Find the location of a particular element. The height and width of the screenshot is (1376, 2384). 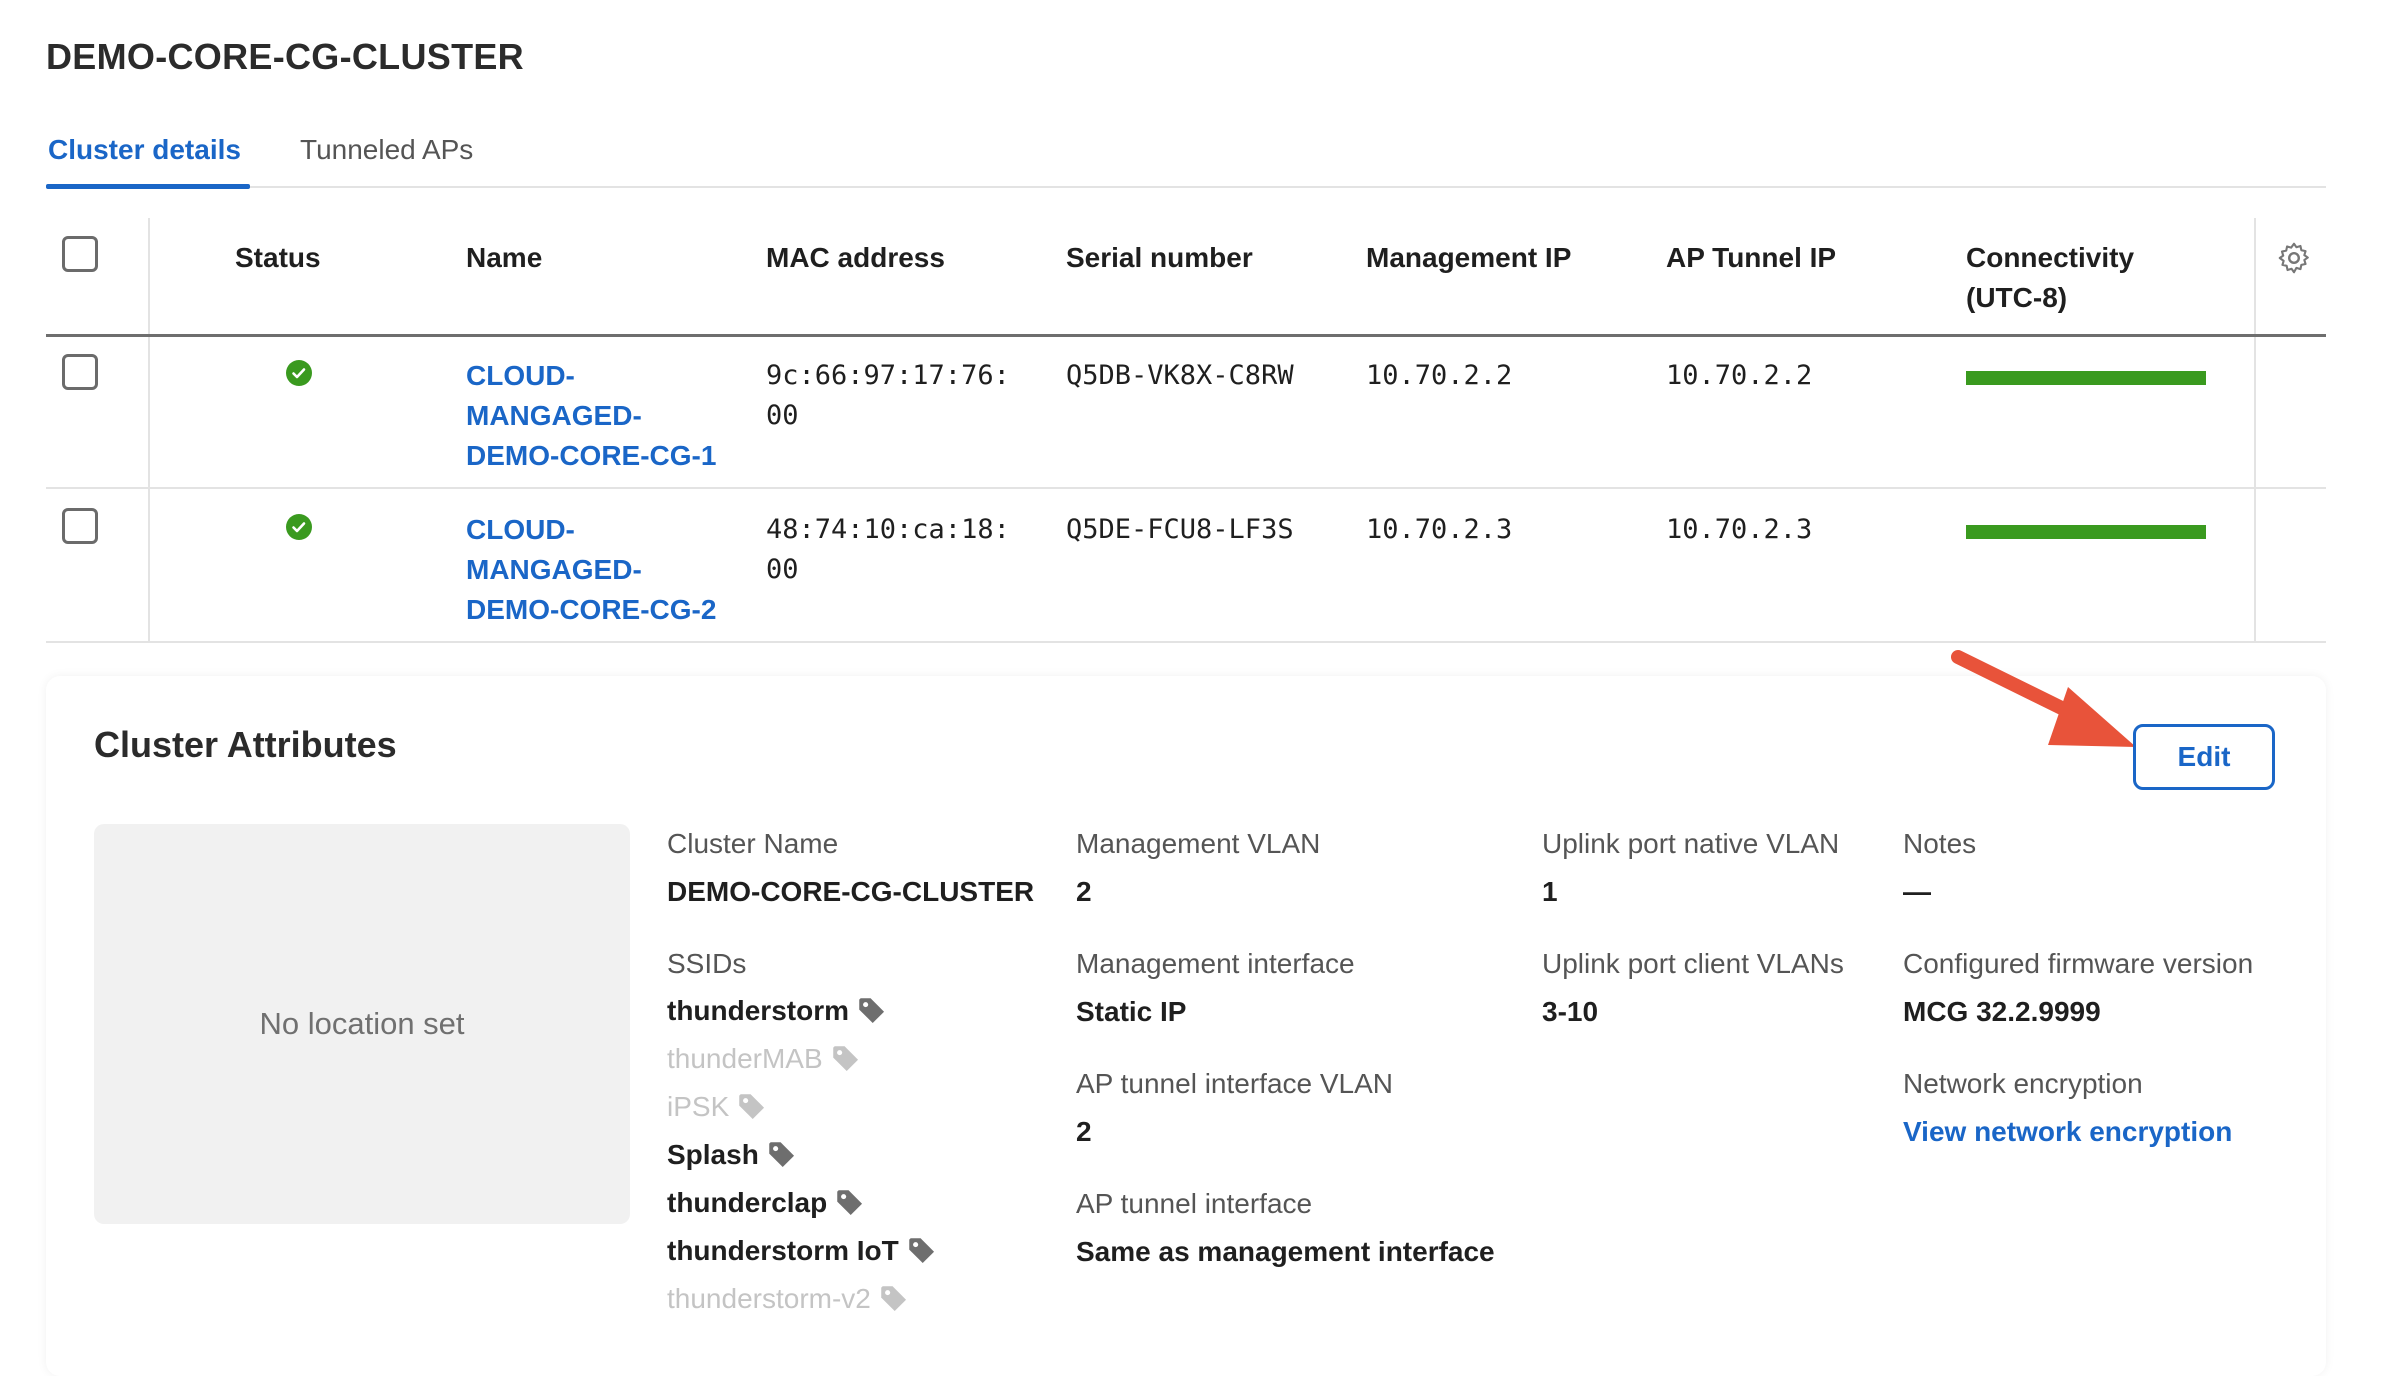

firmware-label: Configured firmware version is located at coordinates (2078, 963).